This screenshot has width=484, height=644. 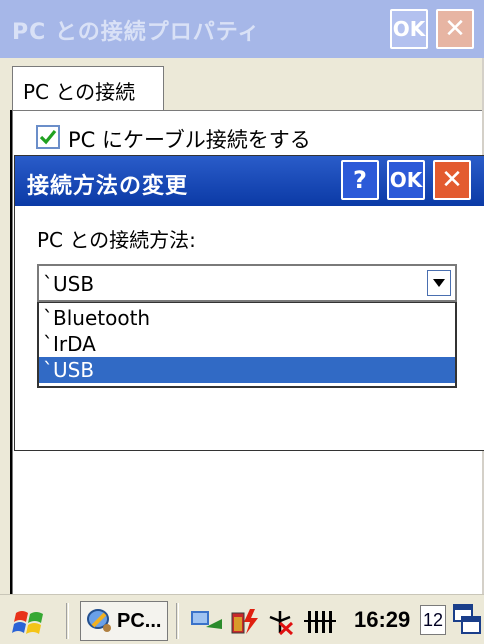 I want to click on clock: 16:29, so click(x=382, y=620).